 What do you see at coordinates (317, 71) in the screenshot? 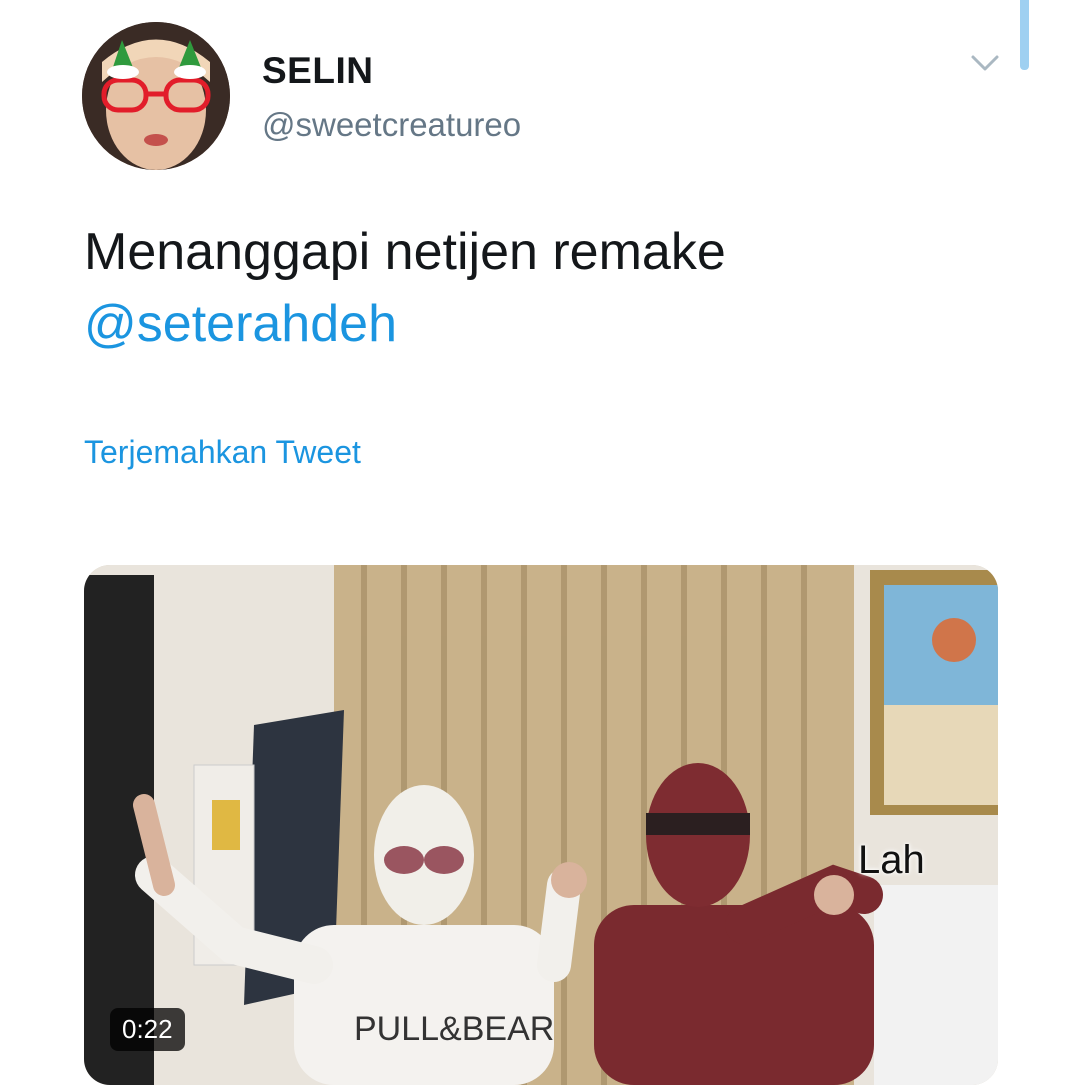
I see `display-name: SELIN` at bounding box center [317, 71].